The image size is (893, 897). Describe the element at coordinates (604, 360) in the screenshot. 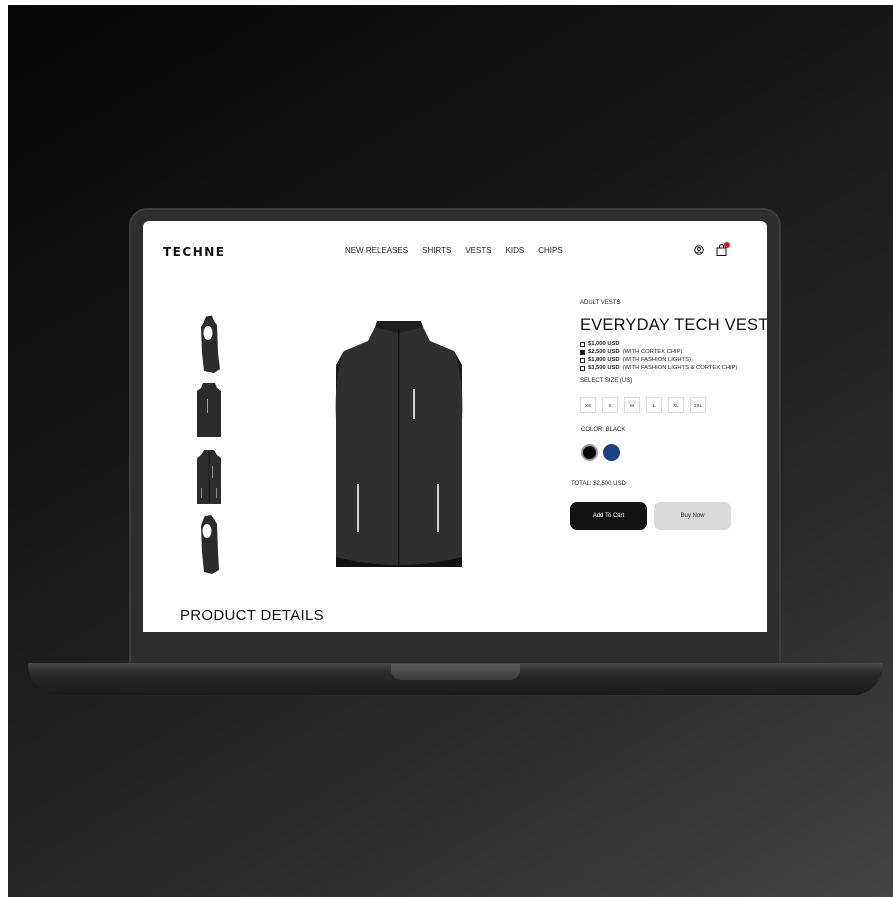

I see `option-price: $1,800 USD` at that location.